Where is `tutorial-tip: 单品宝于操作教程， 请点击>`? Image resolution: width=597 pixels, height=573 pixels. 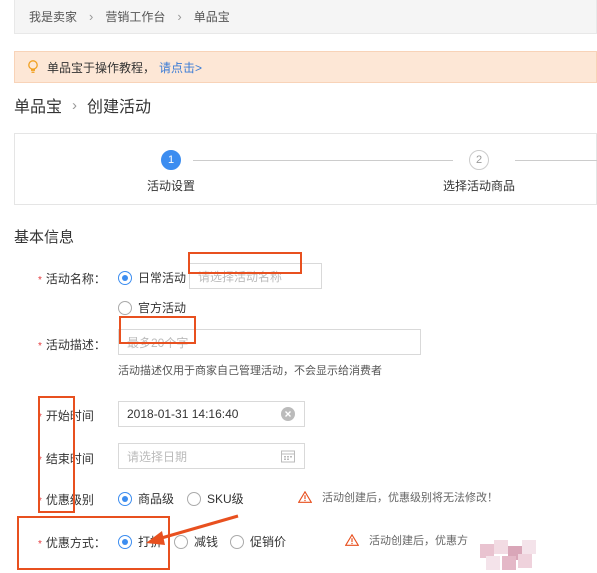
tutorial-tip: 单品宝于操作教程， 请点击> is located at coordinates (305, 67).